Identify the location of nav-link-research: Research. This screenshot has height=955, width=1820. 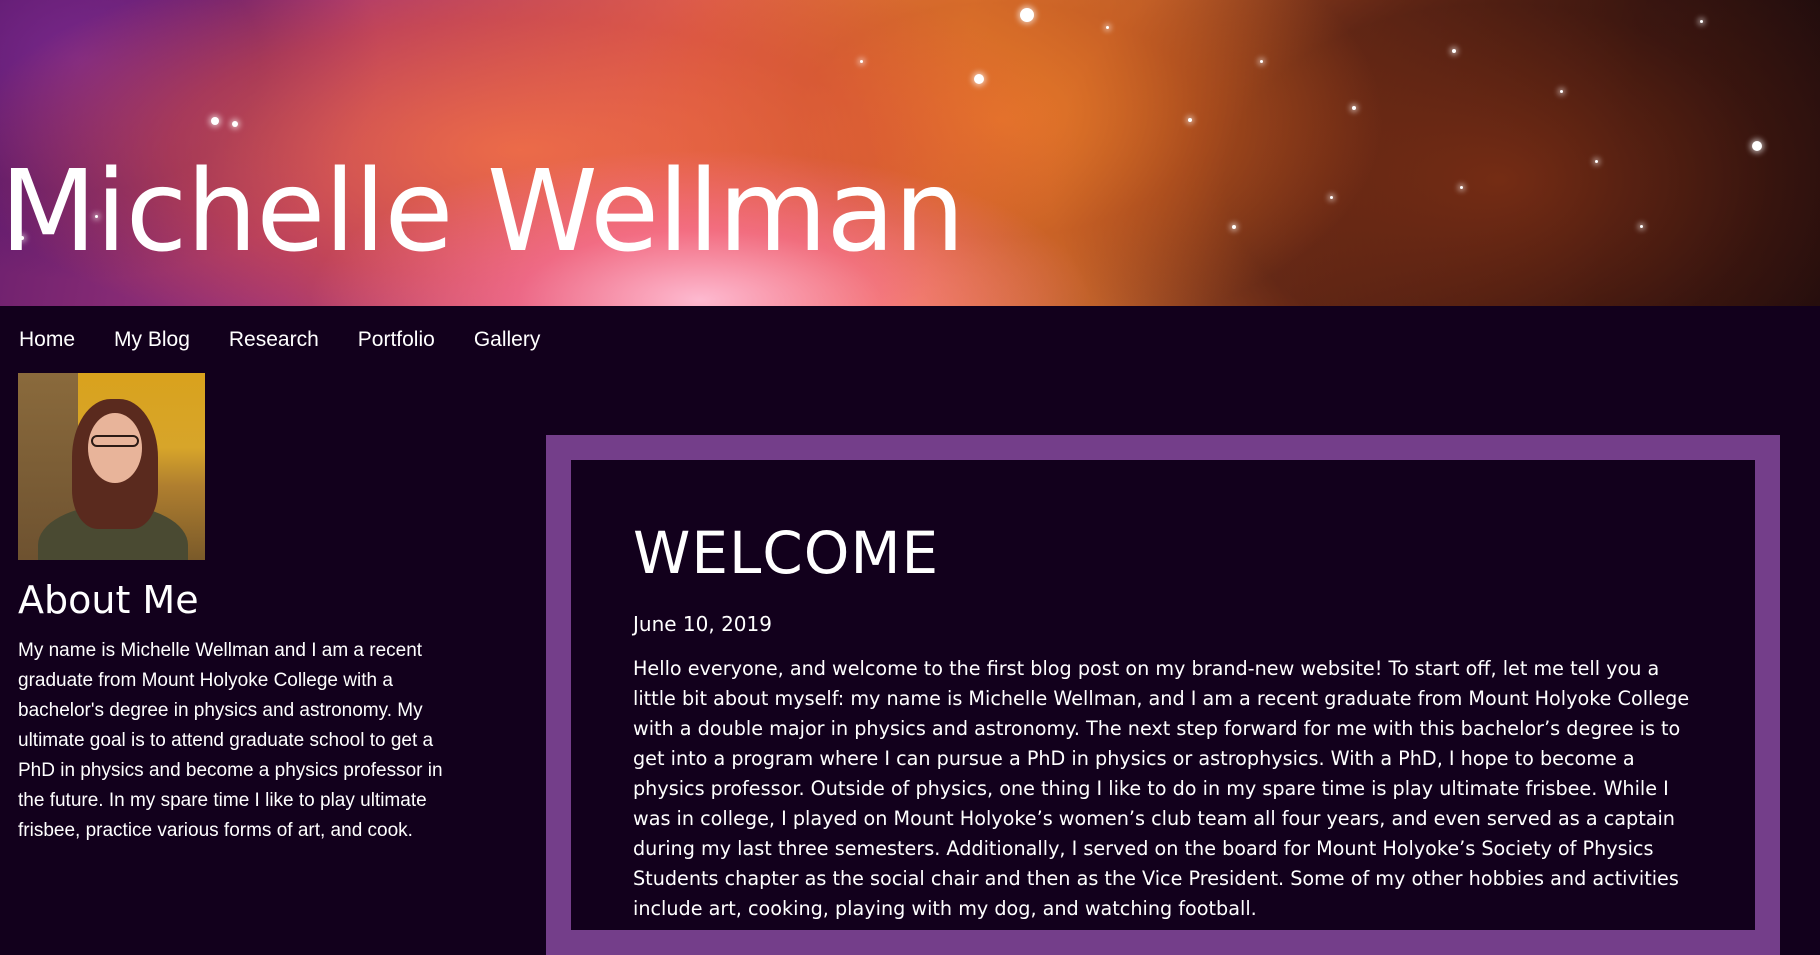
(274, 340).